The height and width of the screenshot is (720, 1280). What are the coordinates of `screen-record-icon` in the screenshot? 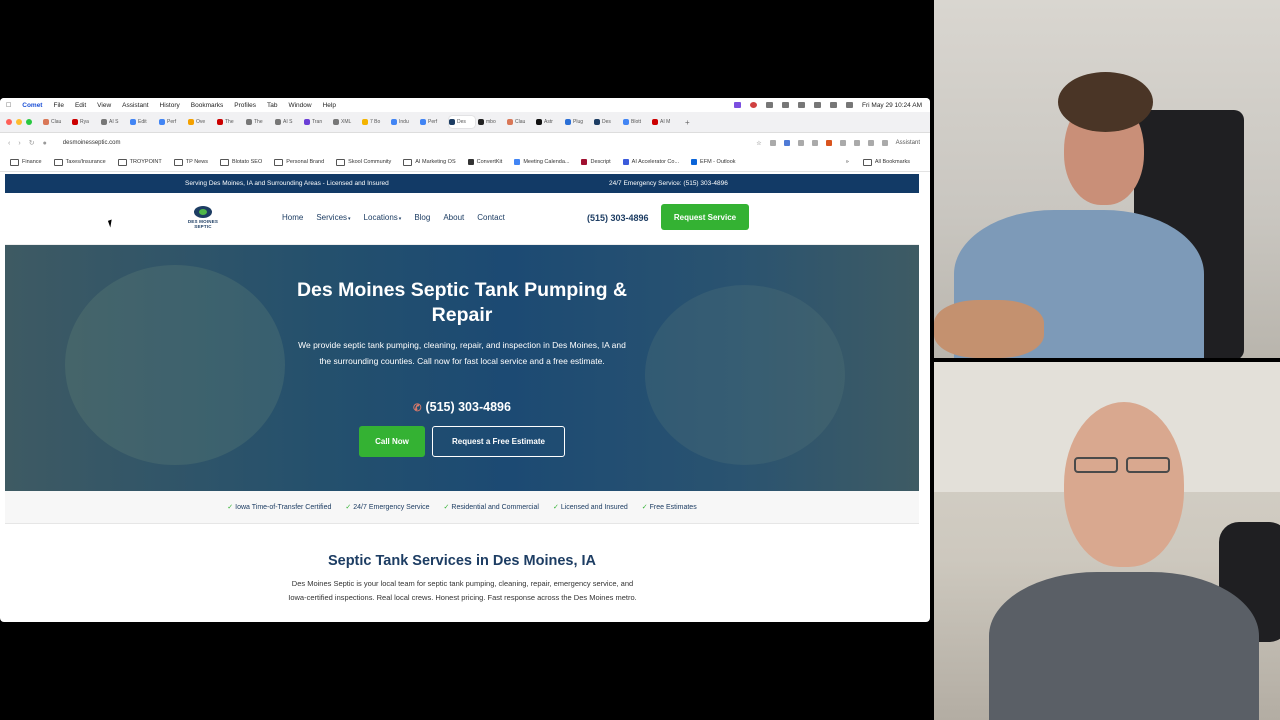 It's located at (738, 105).